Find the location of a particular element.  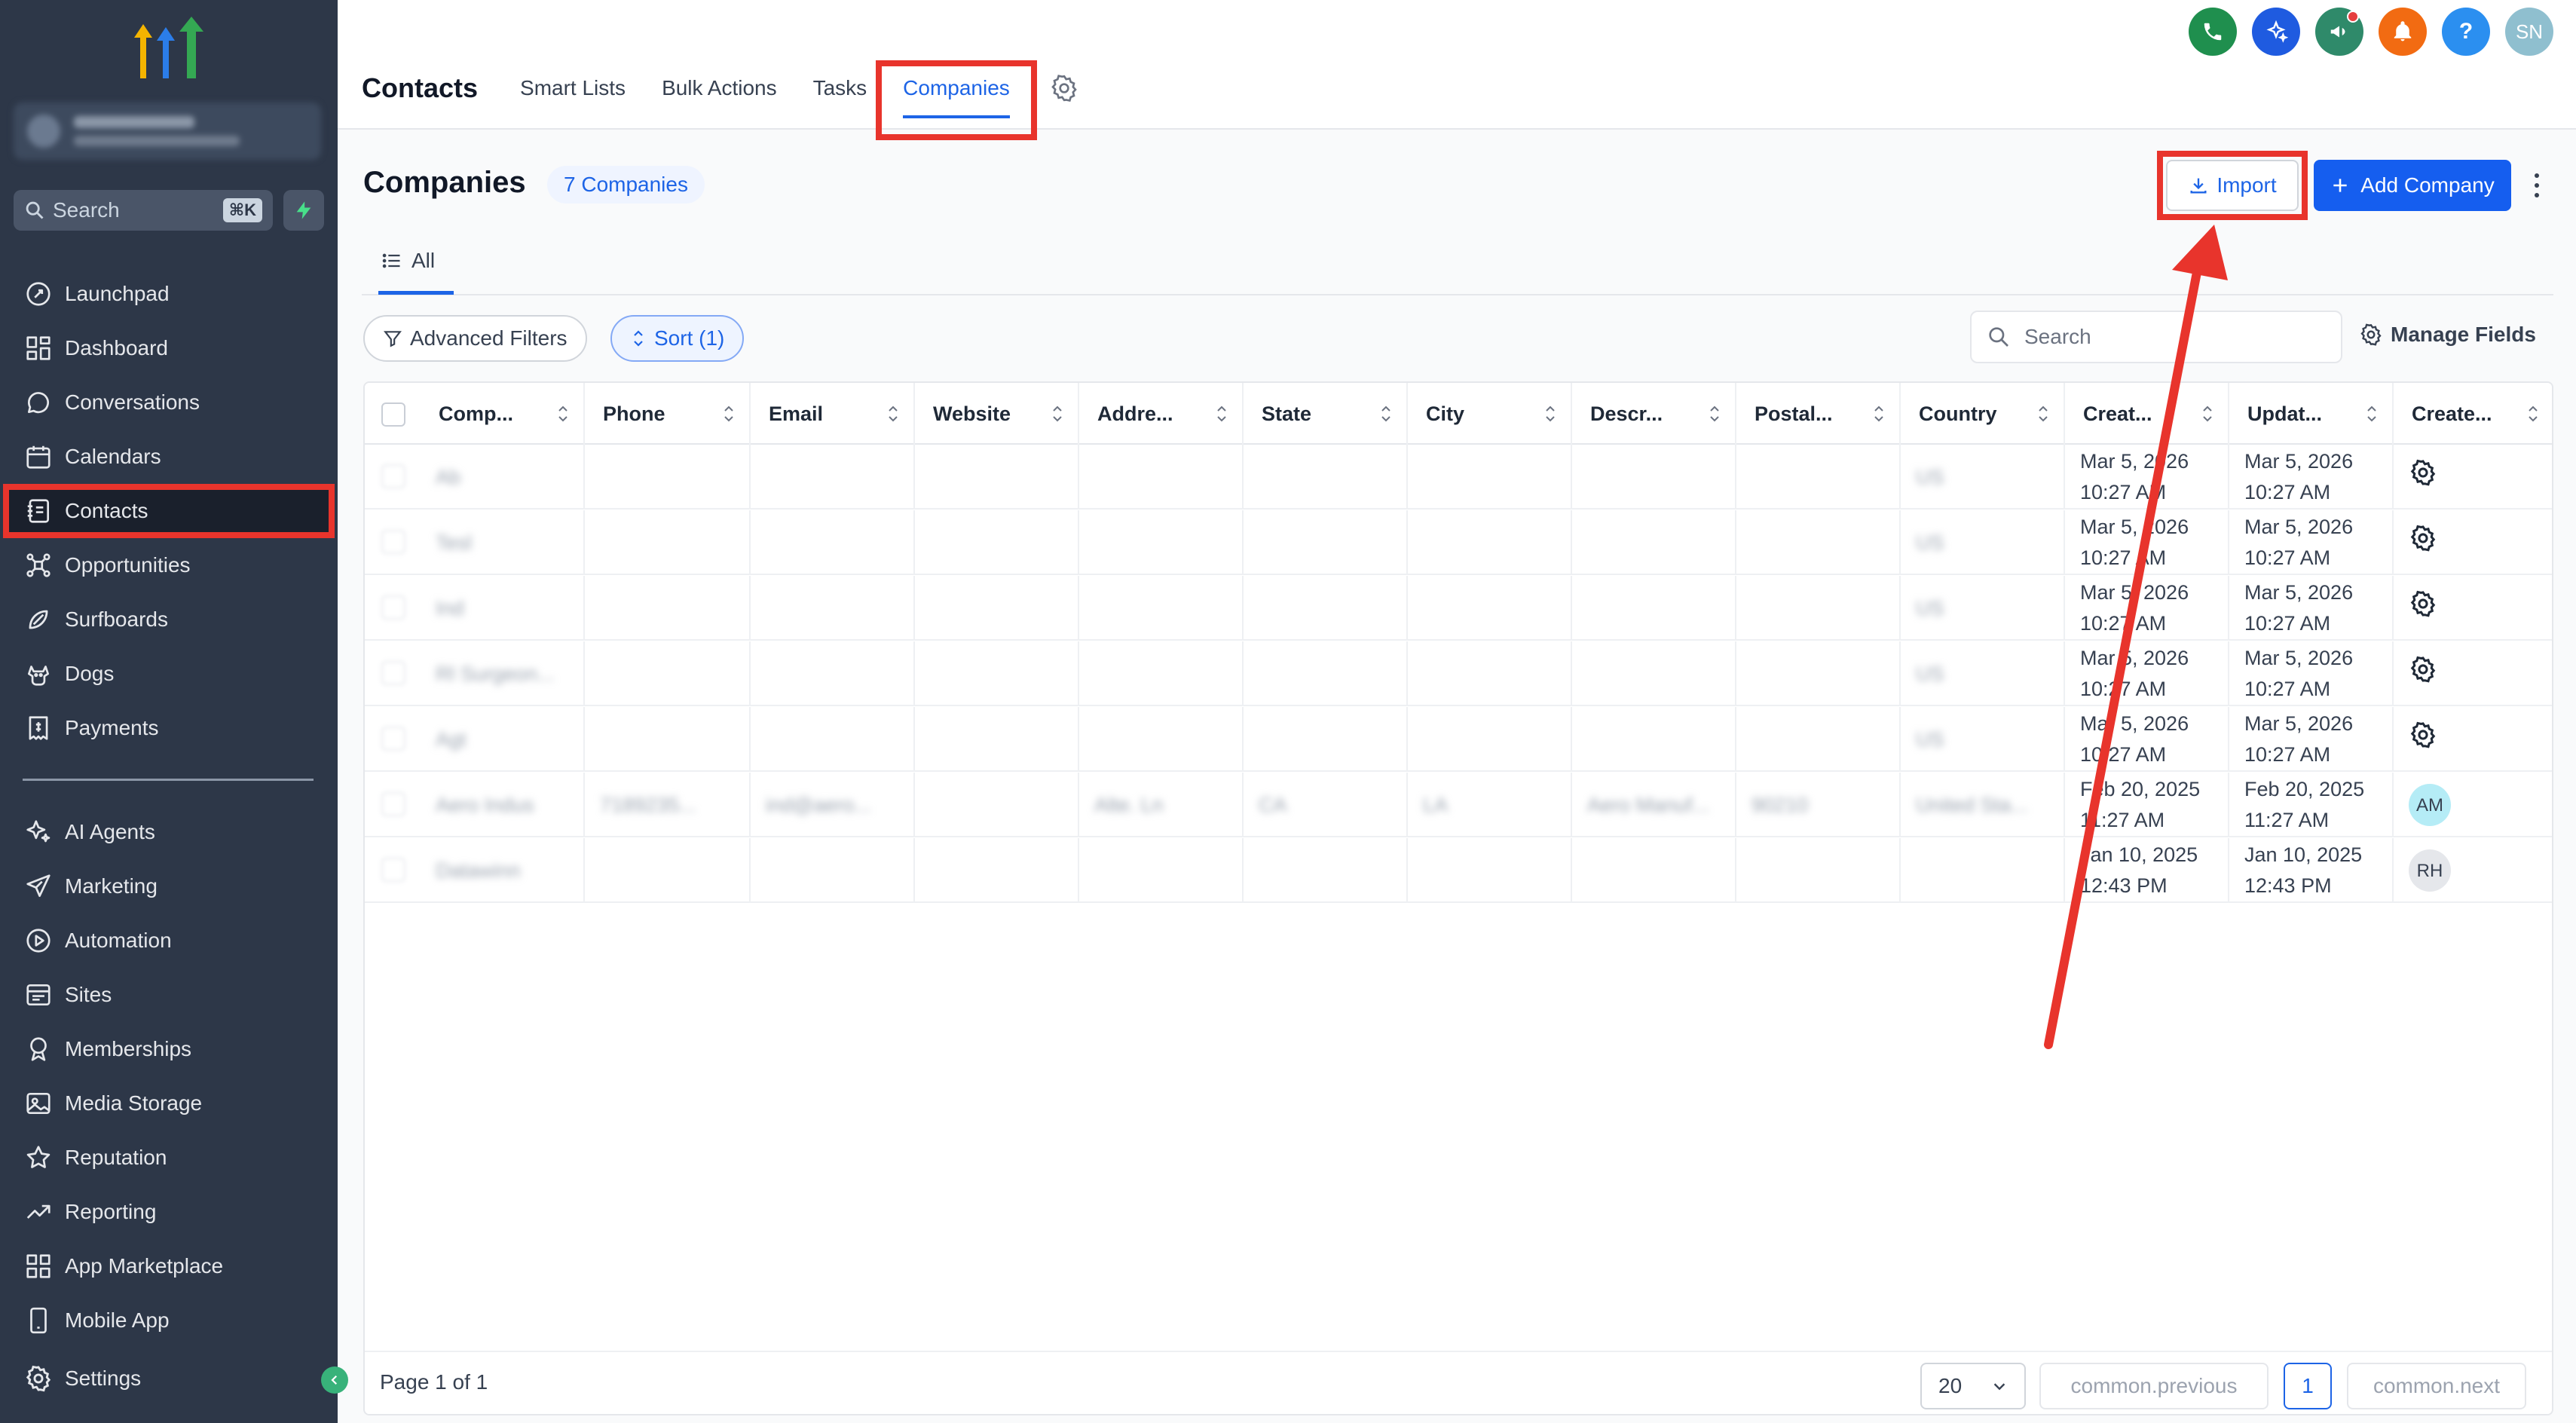

sidebar-item-launchpad: Launchpad is located at coordinates (169, 294).